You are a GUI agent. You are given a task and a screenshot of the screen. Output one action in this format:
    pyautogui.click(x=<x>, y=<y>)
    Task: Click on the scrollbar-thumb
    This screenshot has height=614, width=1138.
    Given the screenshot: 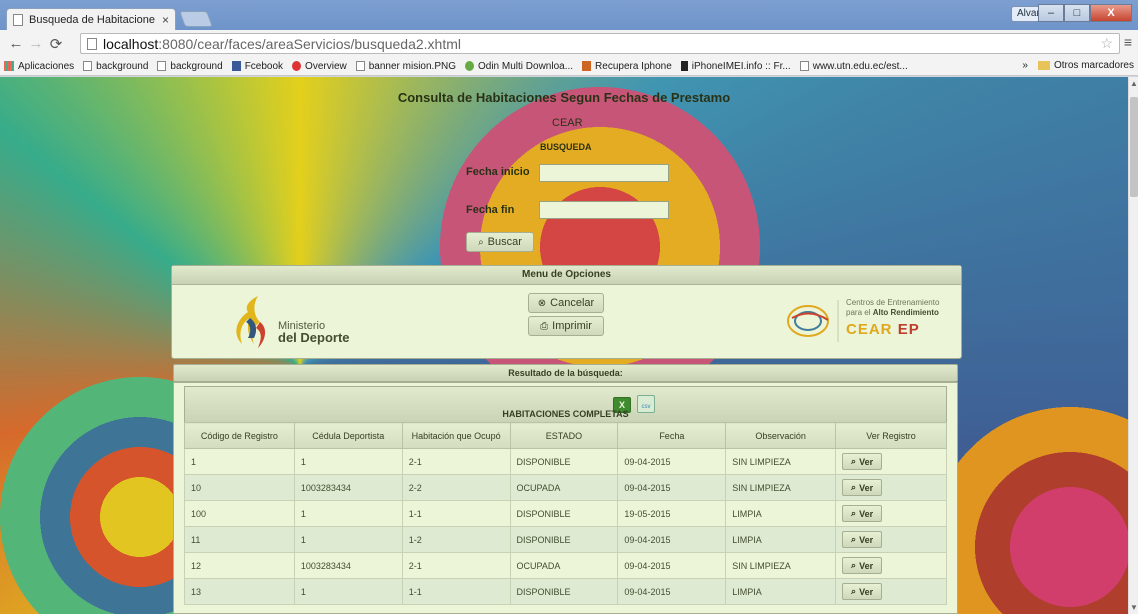 What is the action you would take?
    pyautogui.click(x=1134, y=147)
    